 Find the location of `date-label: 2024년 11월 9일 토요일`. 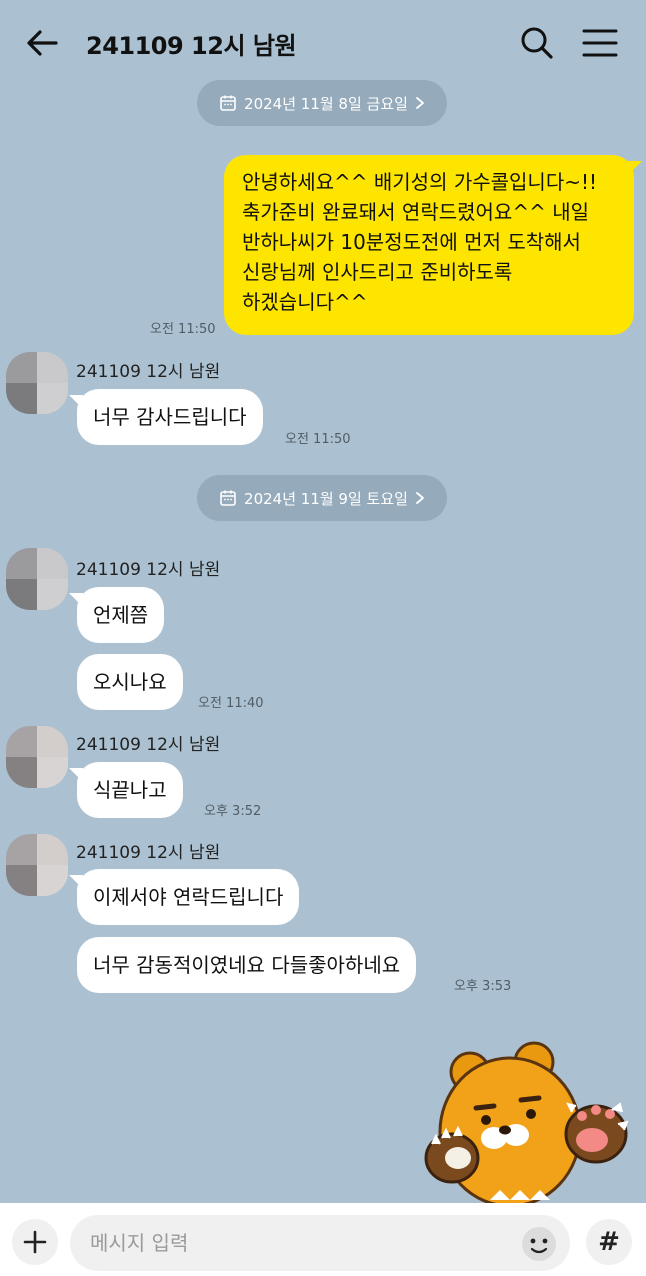

date-label: 2024년 11월 9일 토요일 is located at coordinates (326, 498).